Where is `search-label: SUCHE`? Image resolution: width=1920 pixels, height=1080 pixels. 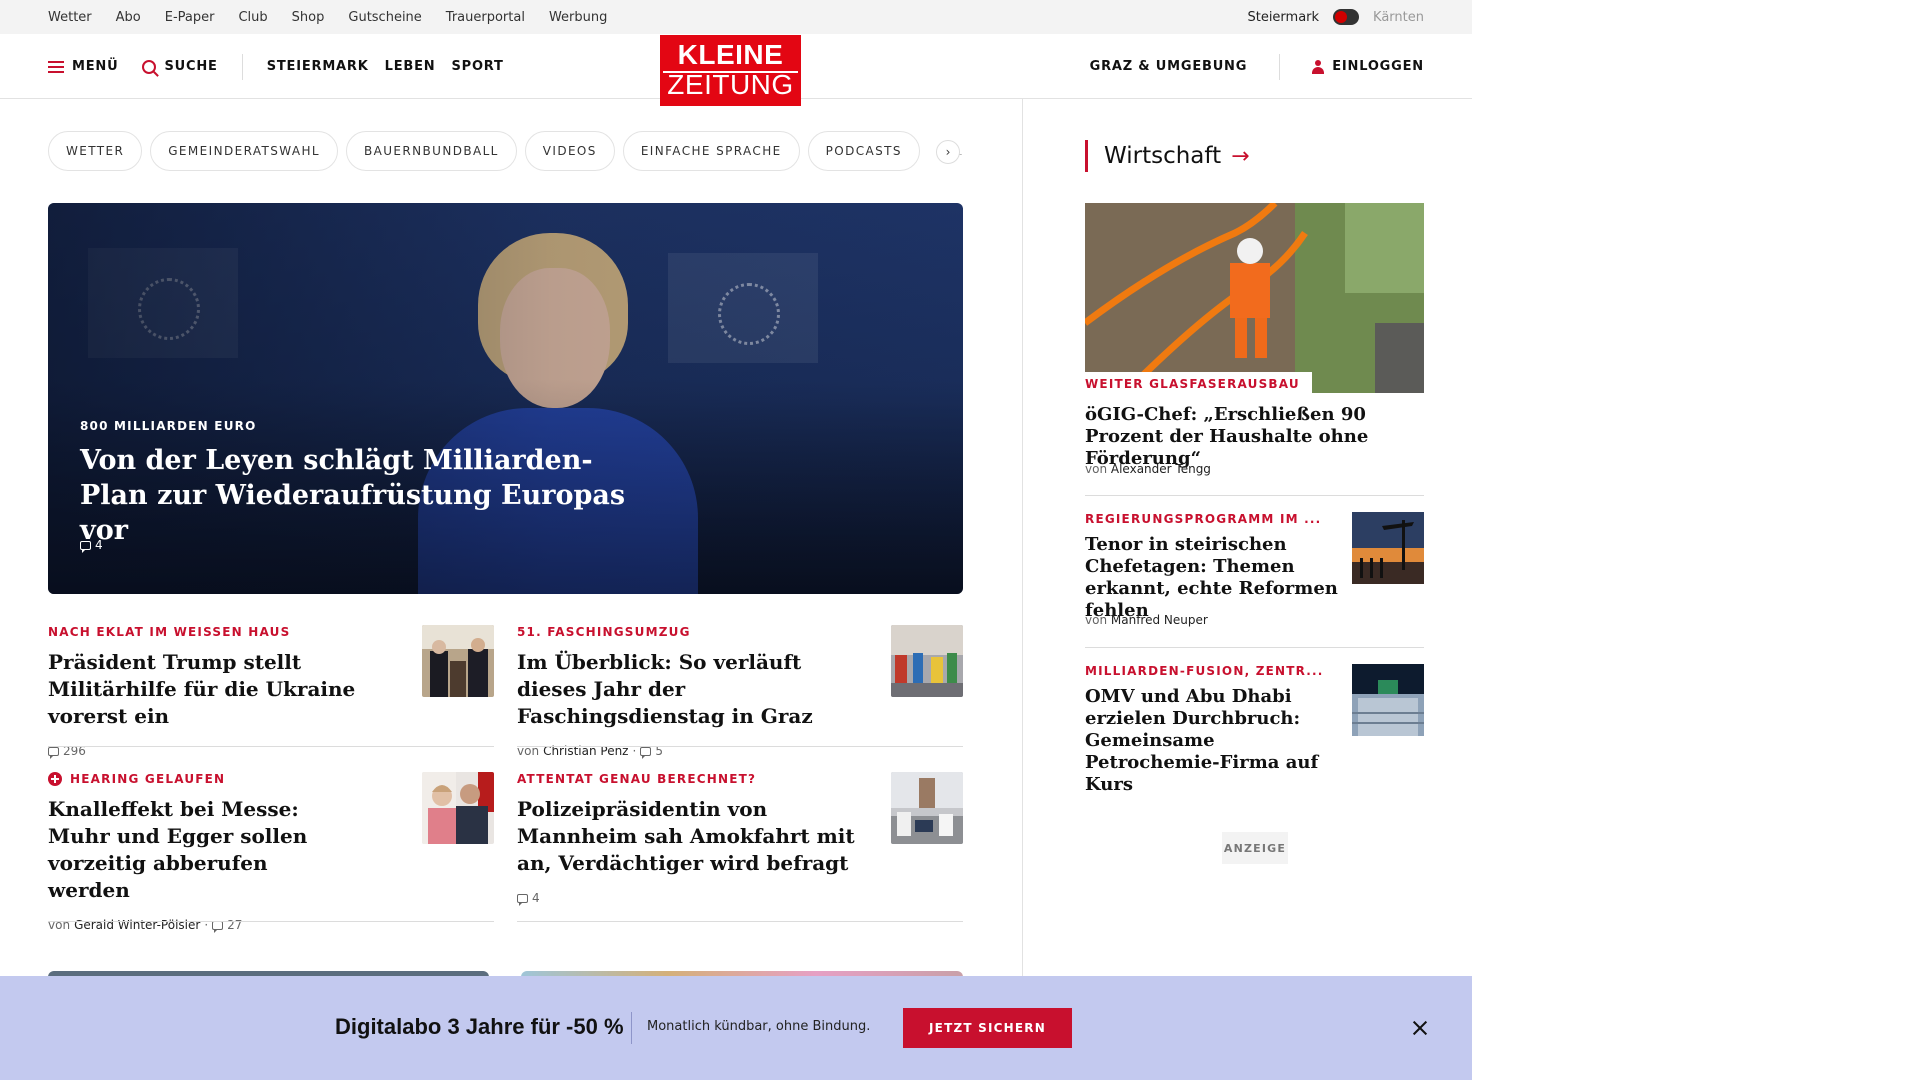
search-label: SUCHE is located at coordinates (191, 66).